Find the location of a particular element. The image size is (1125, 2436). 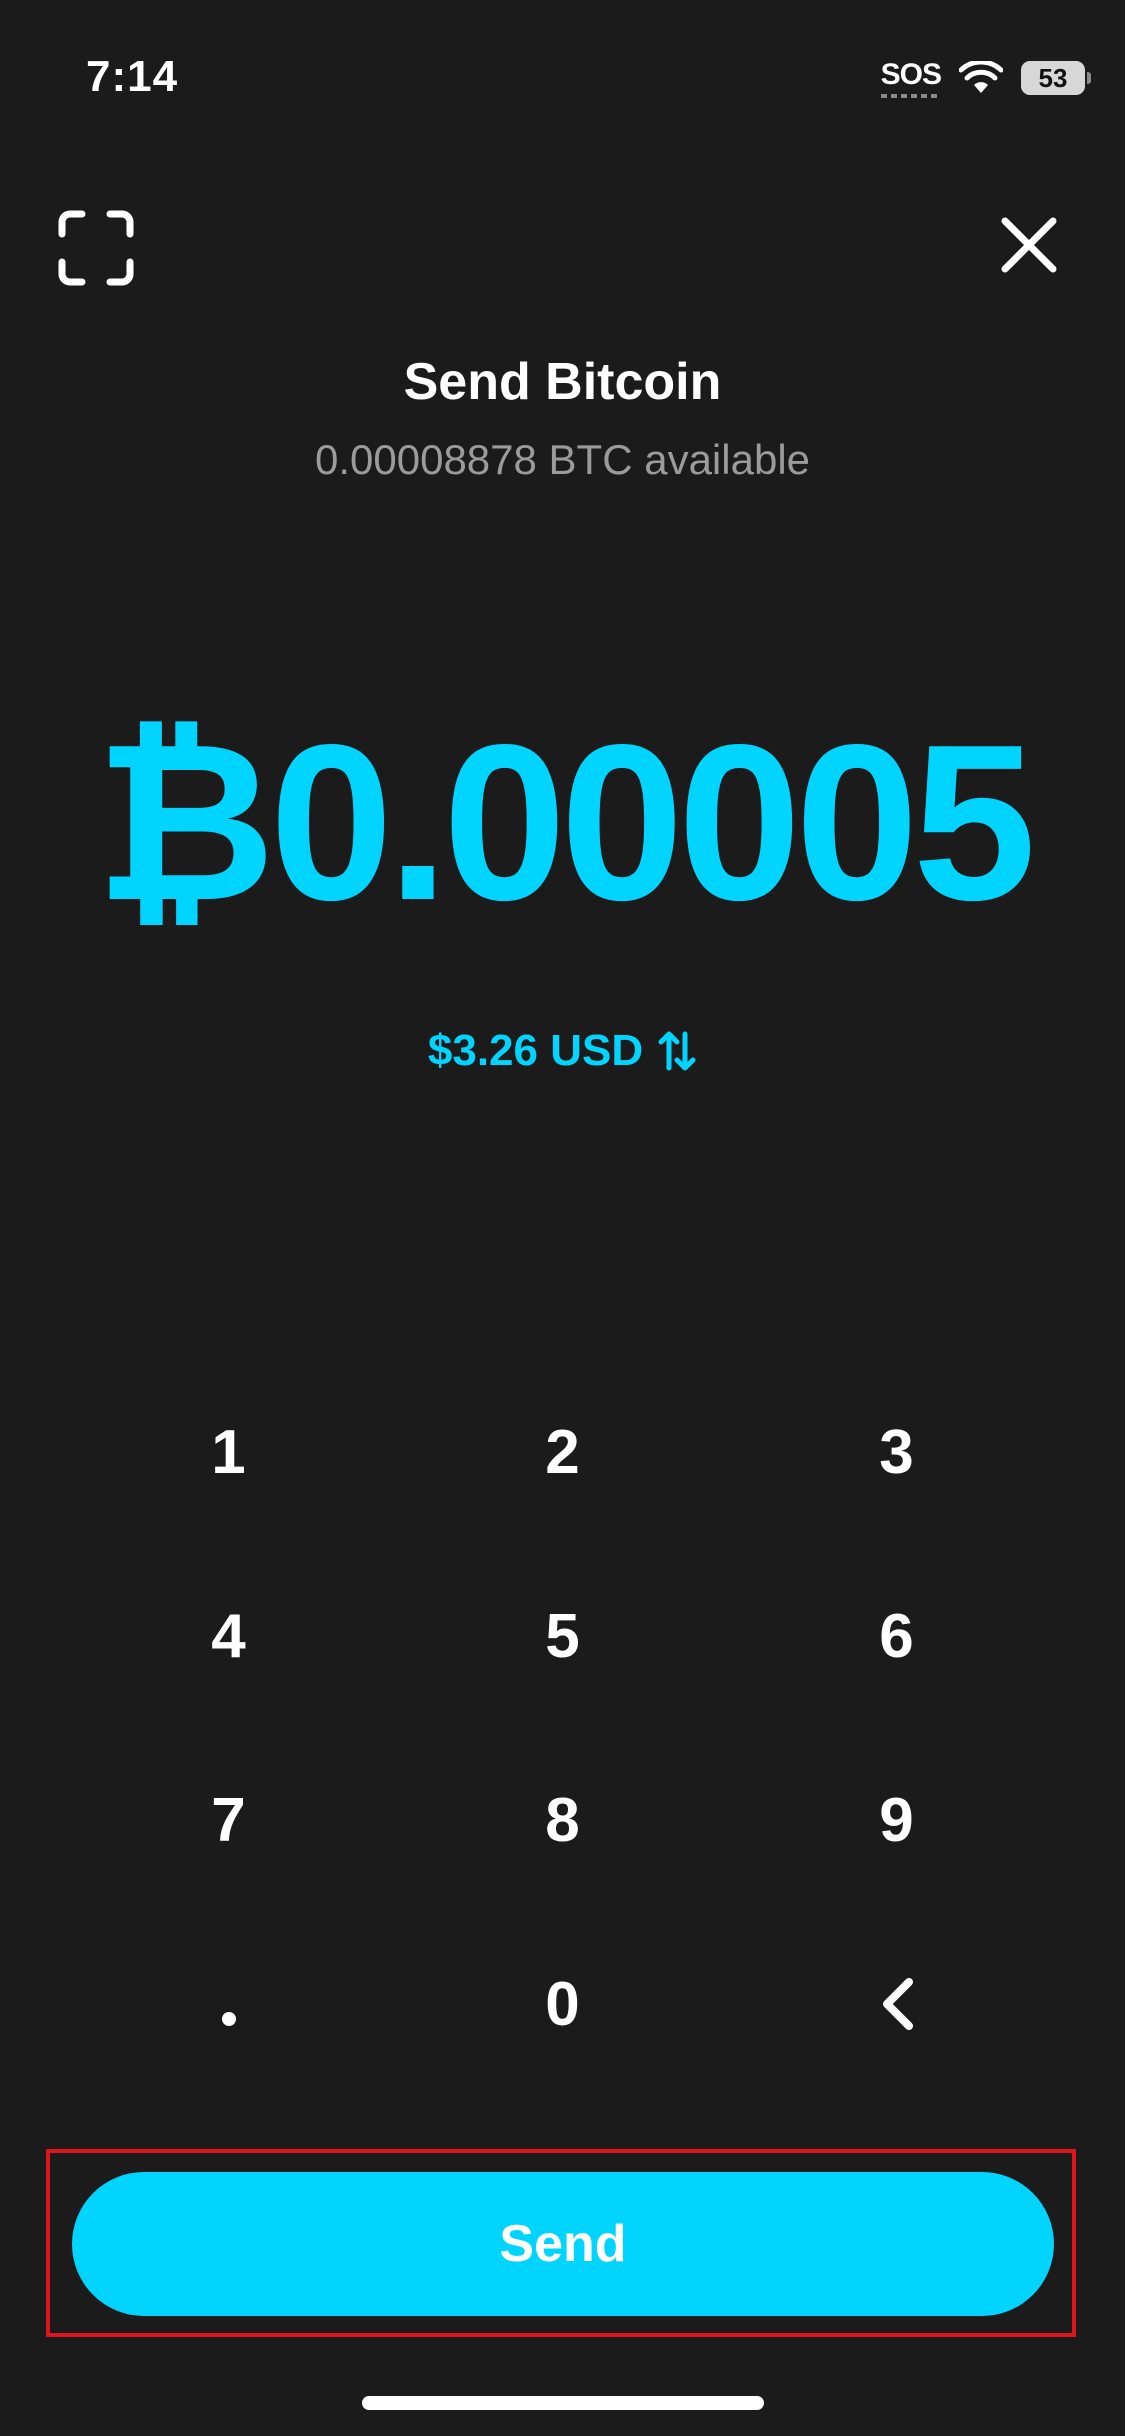

home-indicator is located at coordinates (563, 2403).